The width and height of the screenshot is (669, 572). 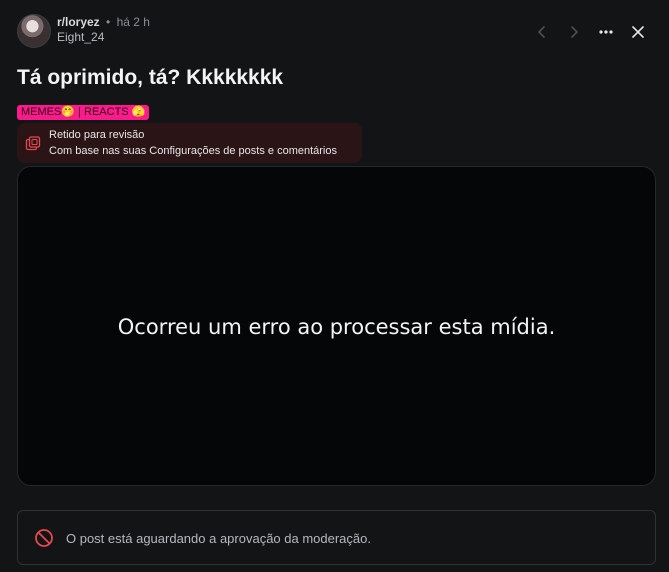 What do you see at coordinates (34, 31) in the screenshot?
I see `subreddit-avatar` at bounding box center [34, 31].